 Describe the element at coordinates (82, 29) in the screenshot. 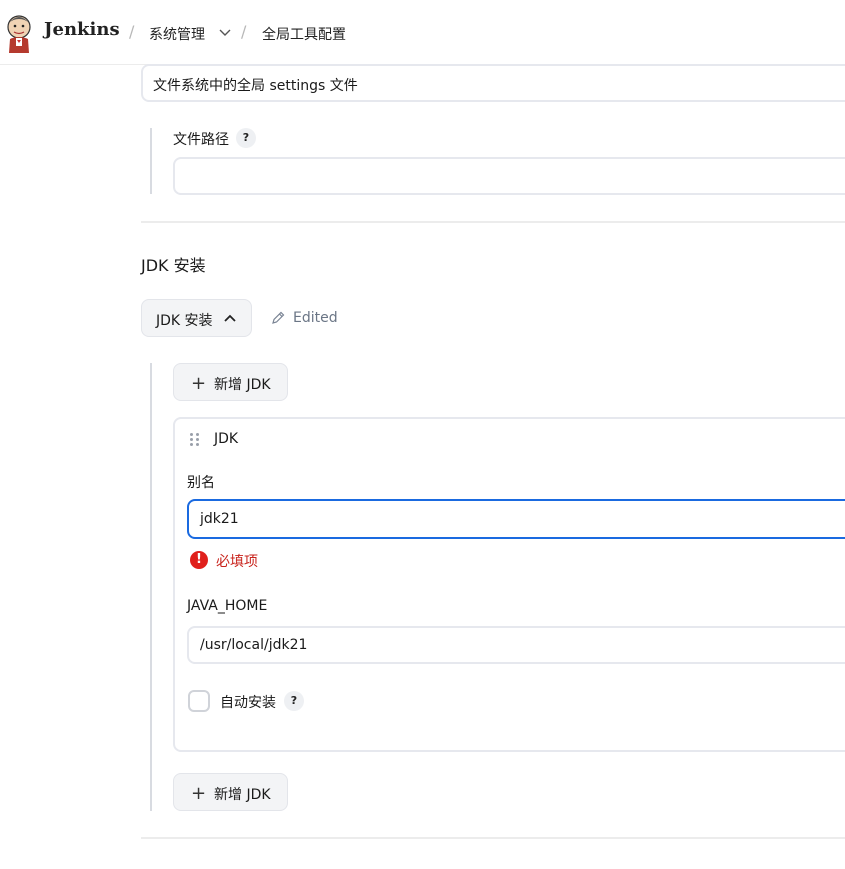

I see `brand-title: Jenkins` at that location.